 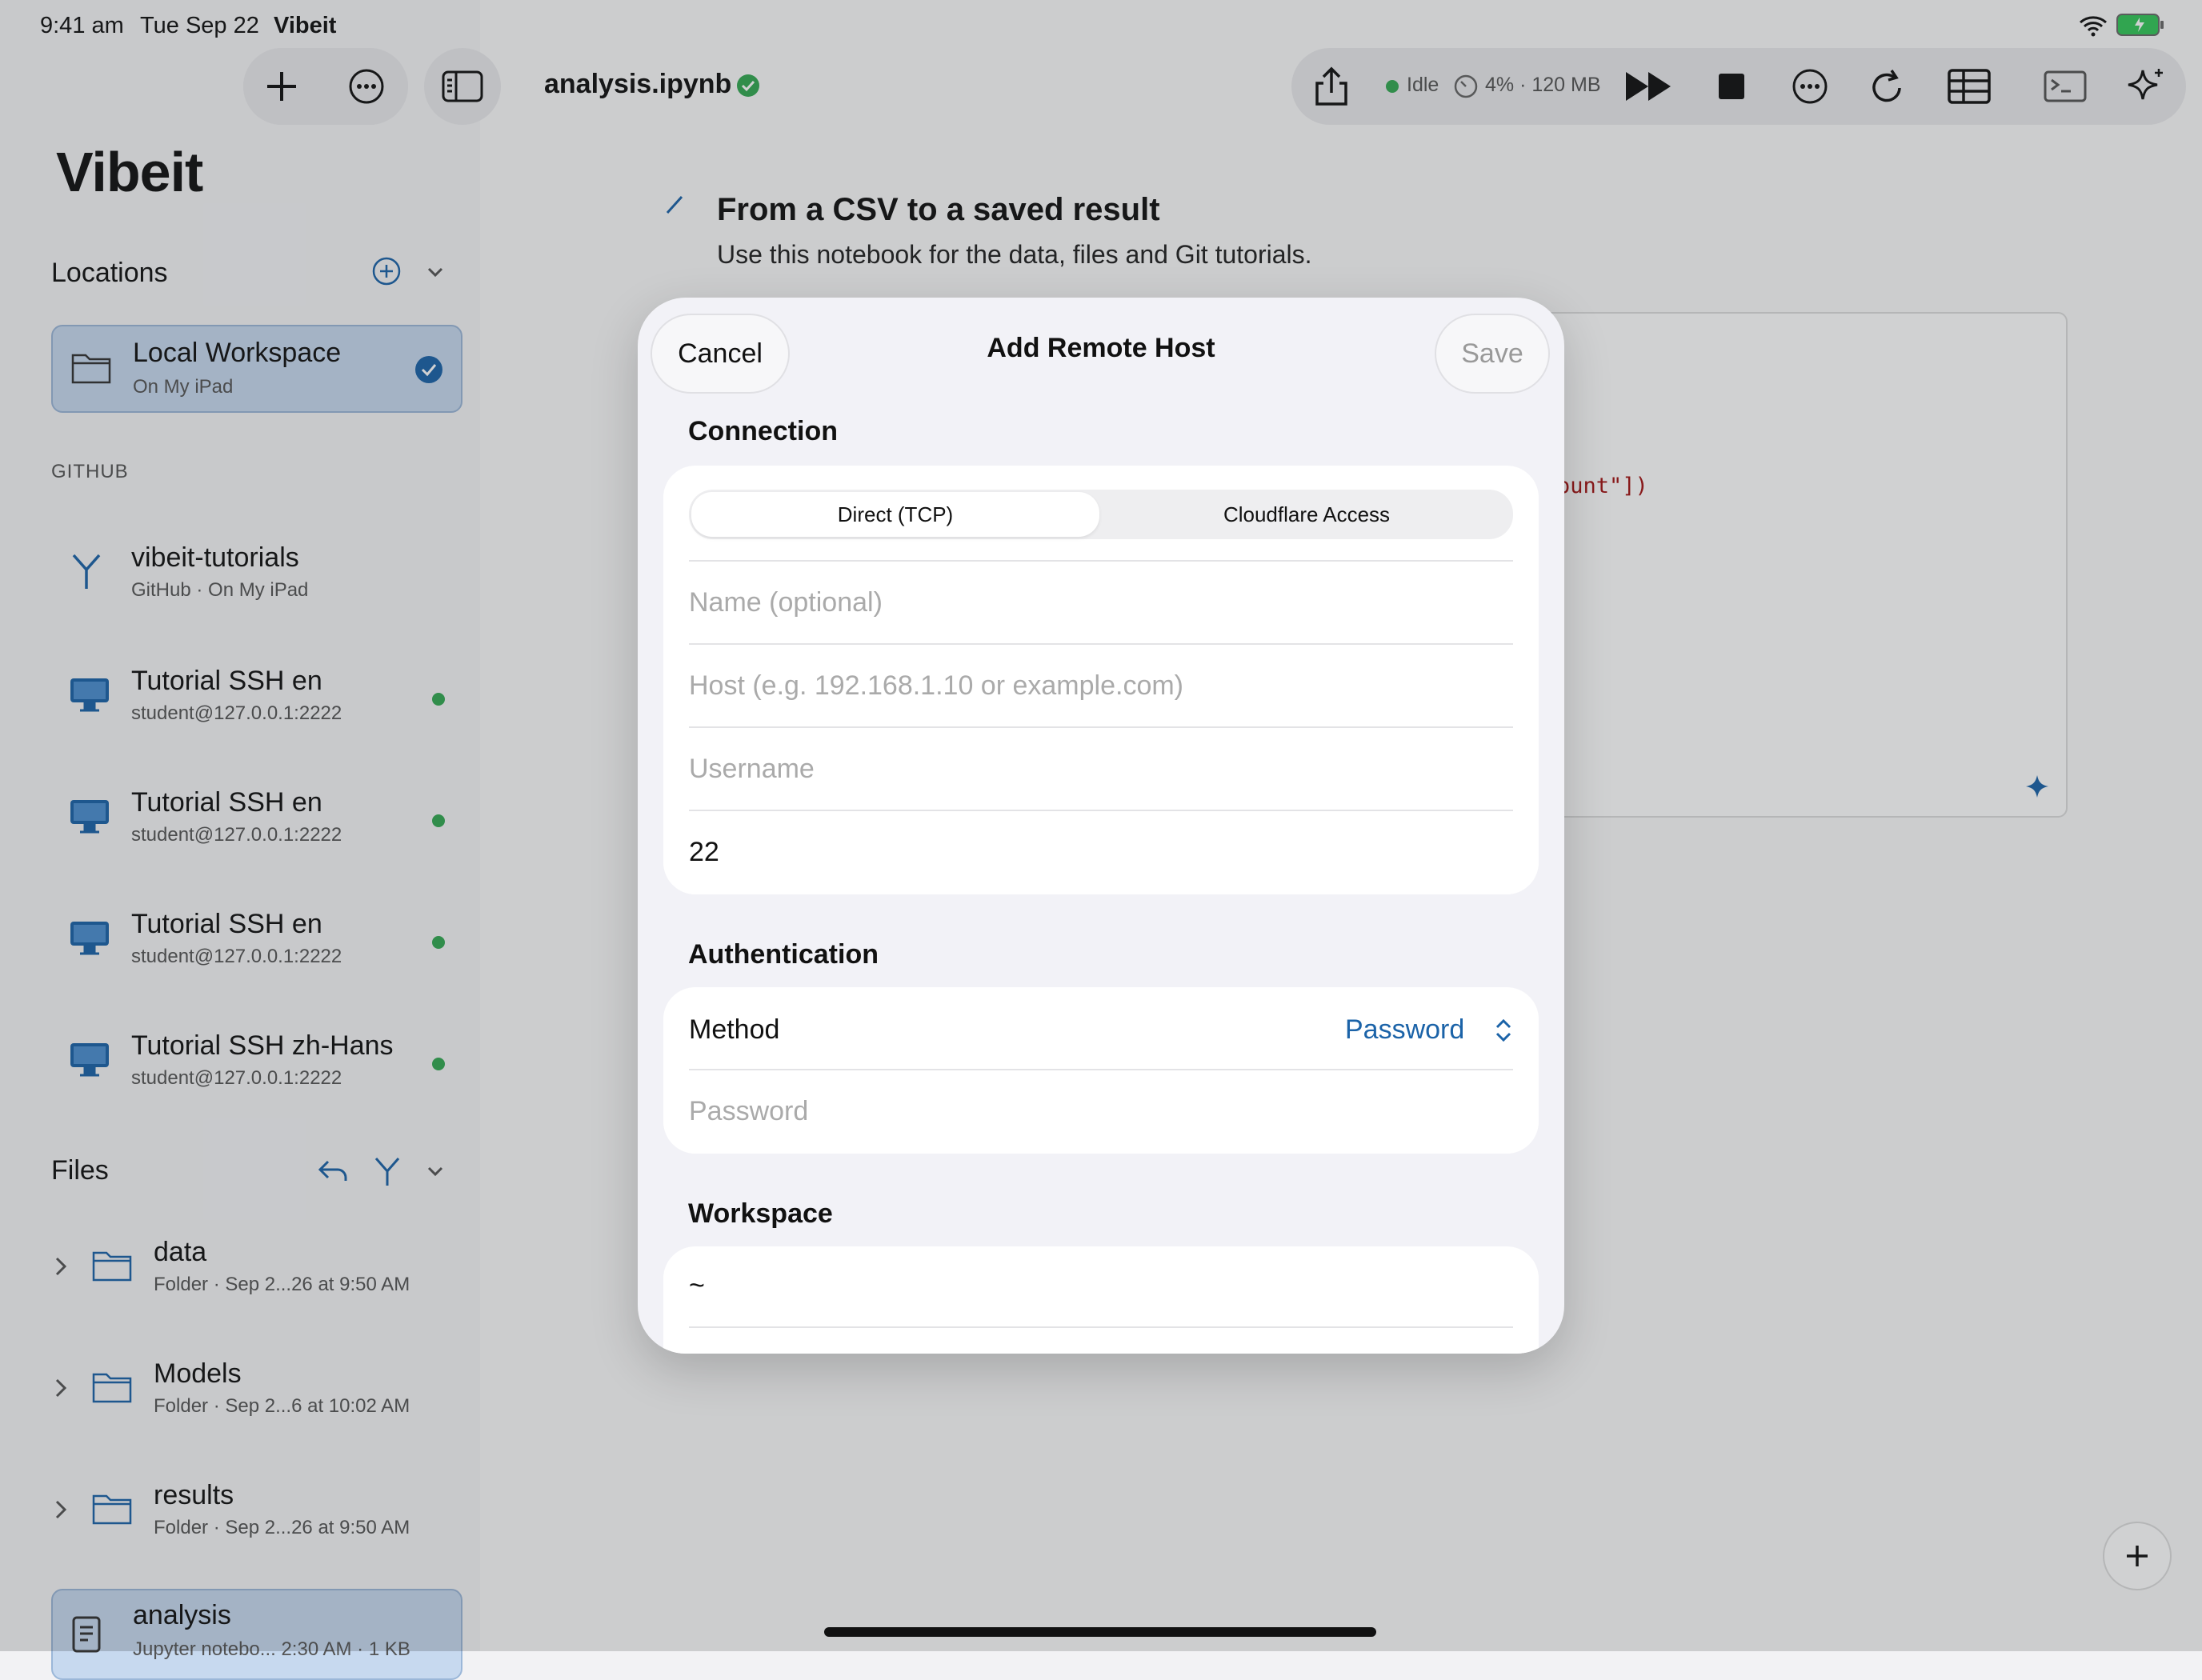 What do you see at coordinates (697, 1286) in the screenshot?
I see `workspace-path-field: ~` at bounding box center [697, 1286].